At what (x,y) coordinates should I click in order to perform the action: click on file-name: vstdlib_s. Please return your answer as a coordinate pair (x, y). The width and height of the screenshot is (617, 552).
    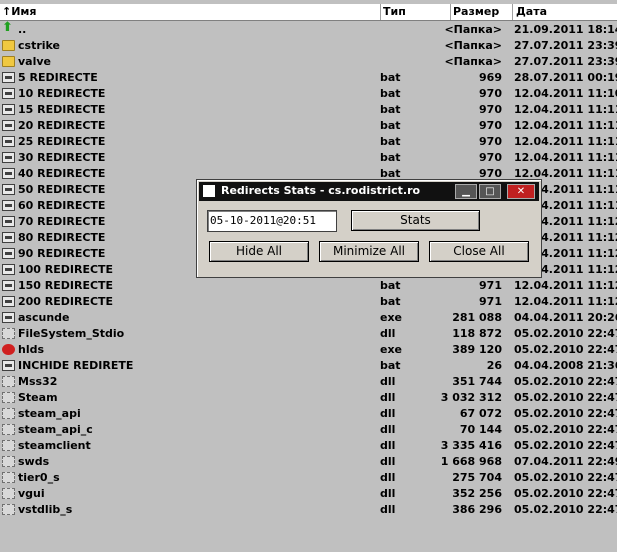
    Looking at the image, I should click on (45, 509).